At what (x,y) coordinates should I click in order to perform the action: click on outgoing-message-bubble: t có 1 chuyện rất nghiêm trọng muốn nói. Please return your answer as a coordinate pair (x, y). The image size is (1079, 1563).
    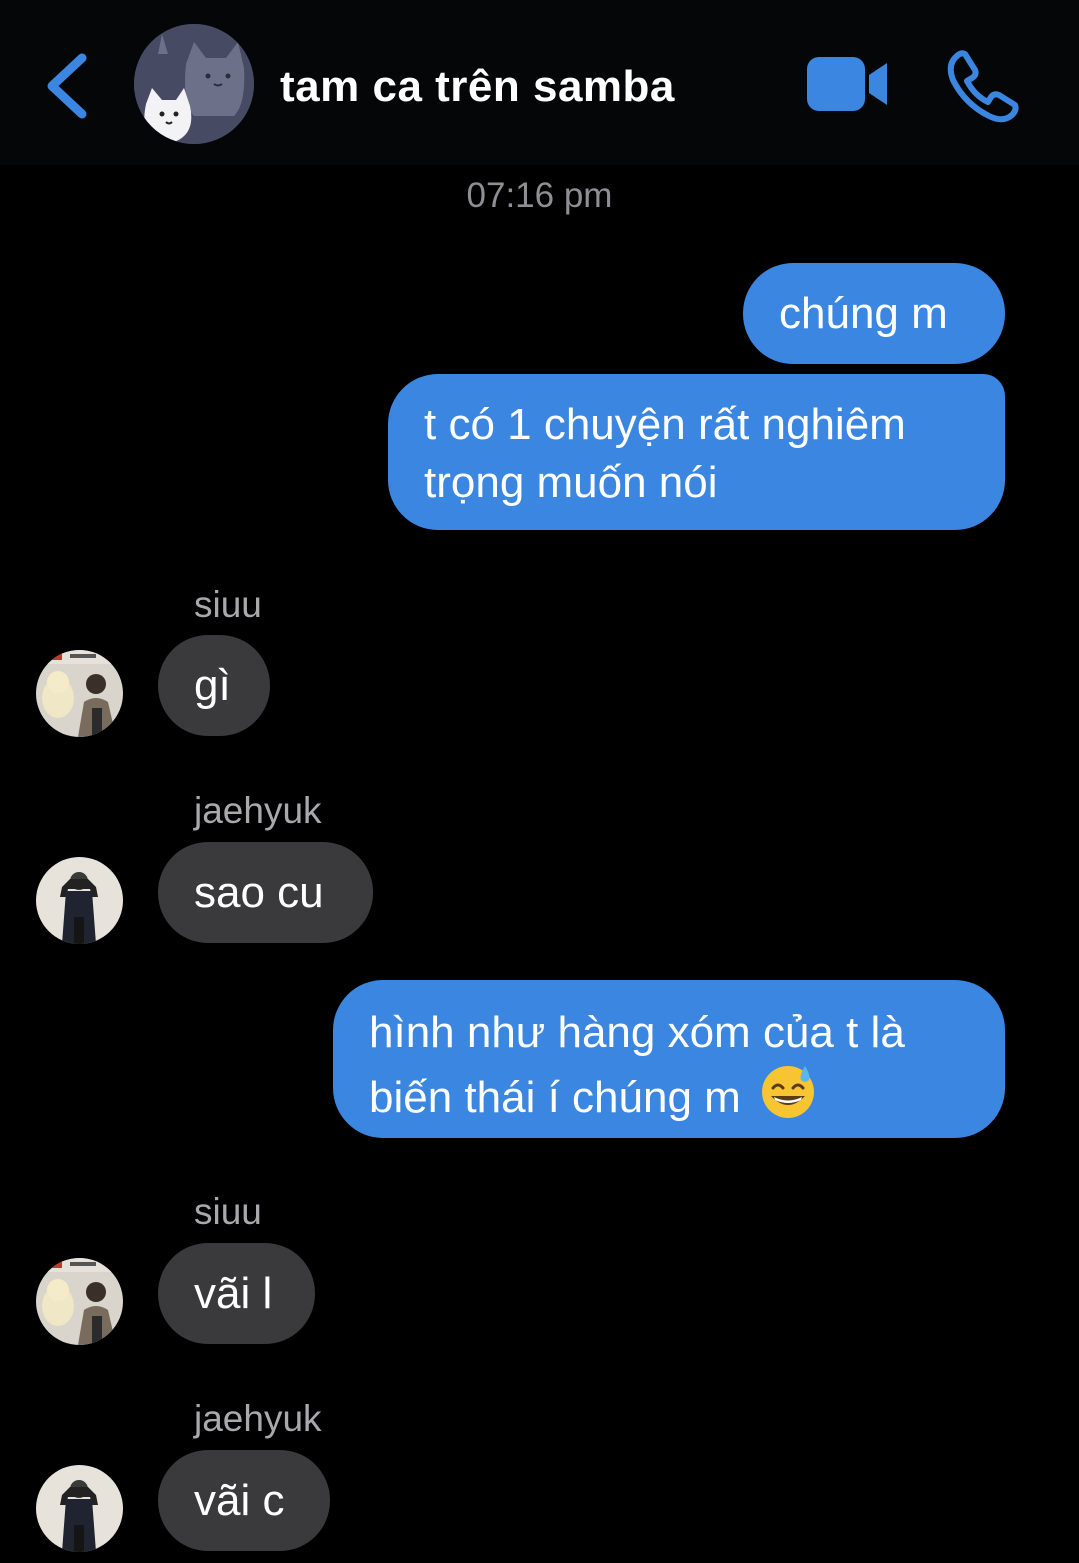
    Looking at the image, I should click on (696, 452).